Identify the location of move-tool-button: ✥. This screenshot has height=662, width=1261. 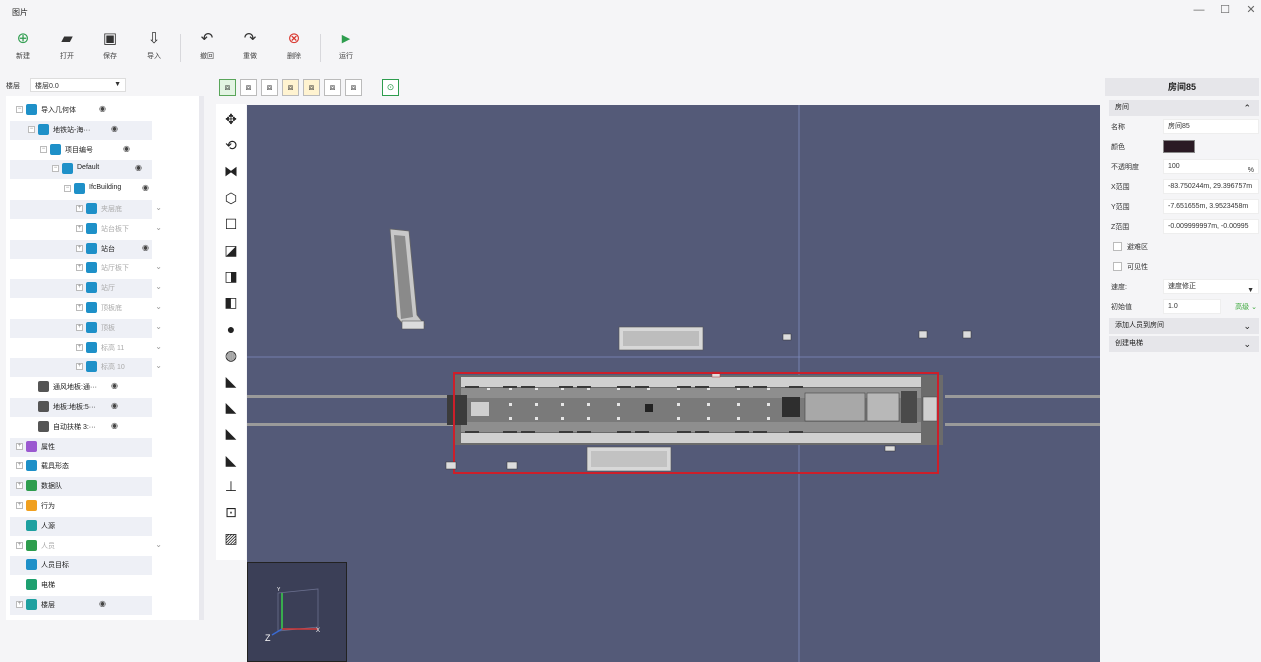
(231, 119).